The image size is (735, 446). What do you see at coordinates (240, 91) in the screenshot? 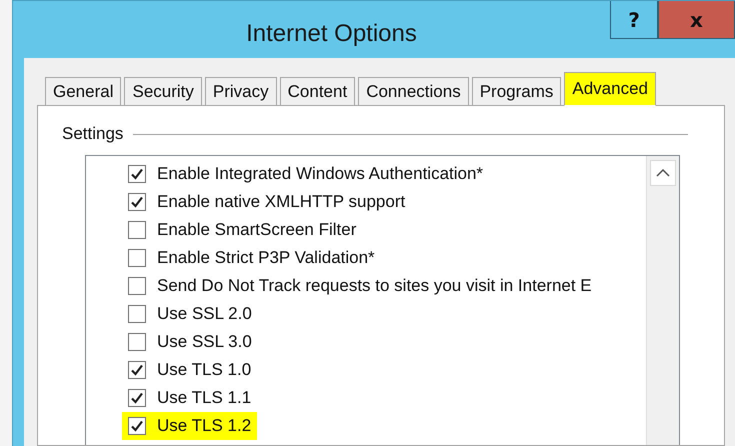
I see `tab: Privacy` at bounding box center [240, 91].